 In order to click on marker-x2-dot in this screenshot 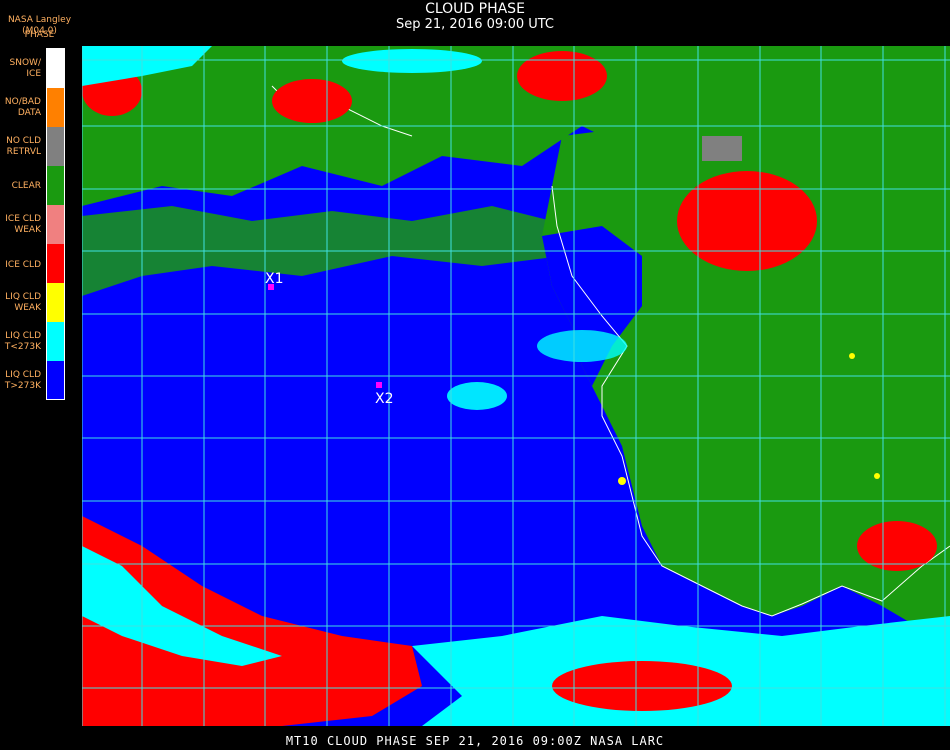, I will do `click(379, 385)`.